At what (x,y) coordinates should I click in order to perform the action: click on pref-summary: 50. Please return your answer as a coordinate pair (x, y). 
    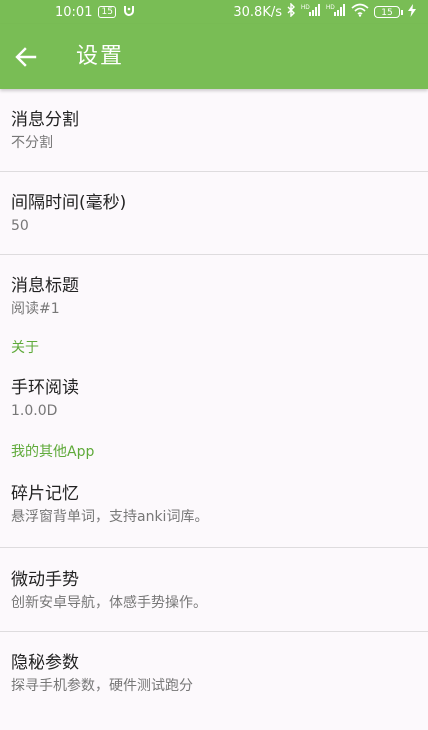
    Looking at the image, I should click on (20, 226).